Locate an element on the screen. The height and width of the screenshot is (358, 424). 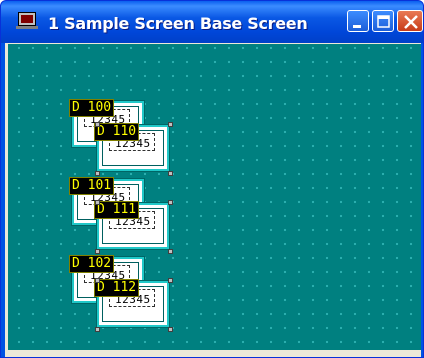
numeric-display-d110: 12345 D 110 is located at coordinates (132, 147).